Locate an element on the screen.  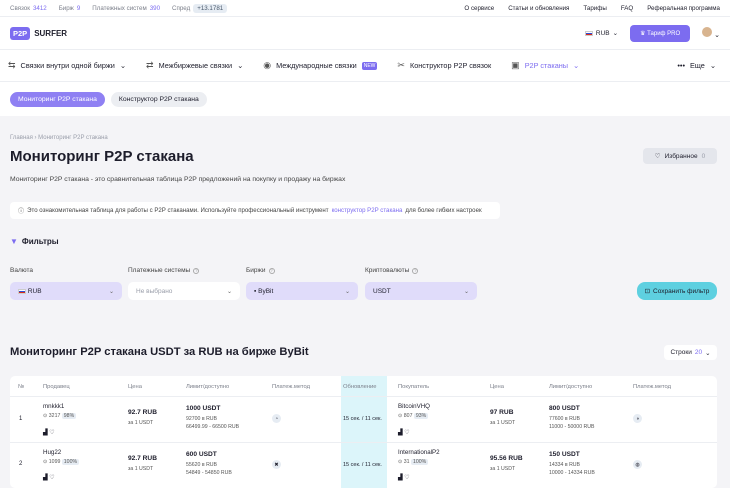
seller-amount: 600 USDT is located at coordinates (201, 454).